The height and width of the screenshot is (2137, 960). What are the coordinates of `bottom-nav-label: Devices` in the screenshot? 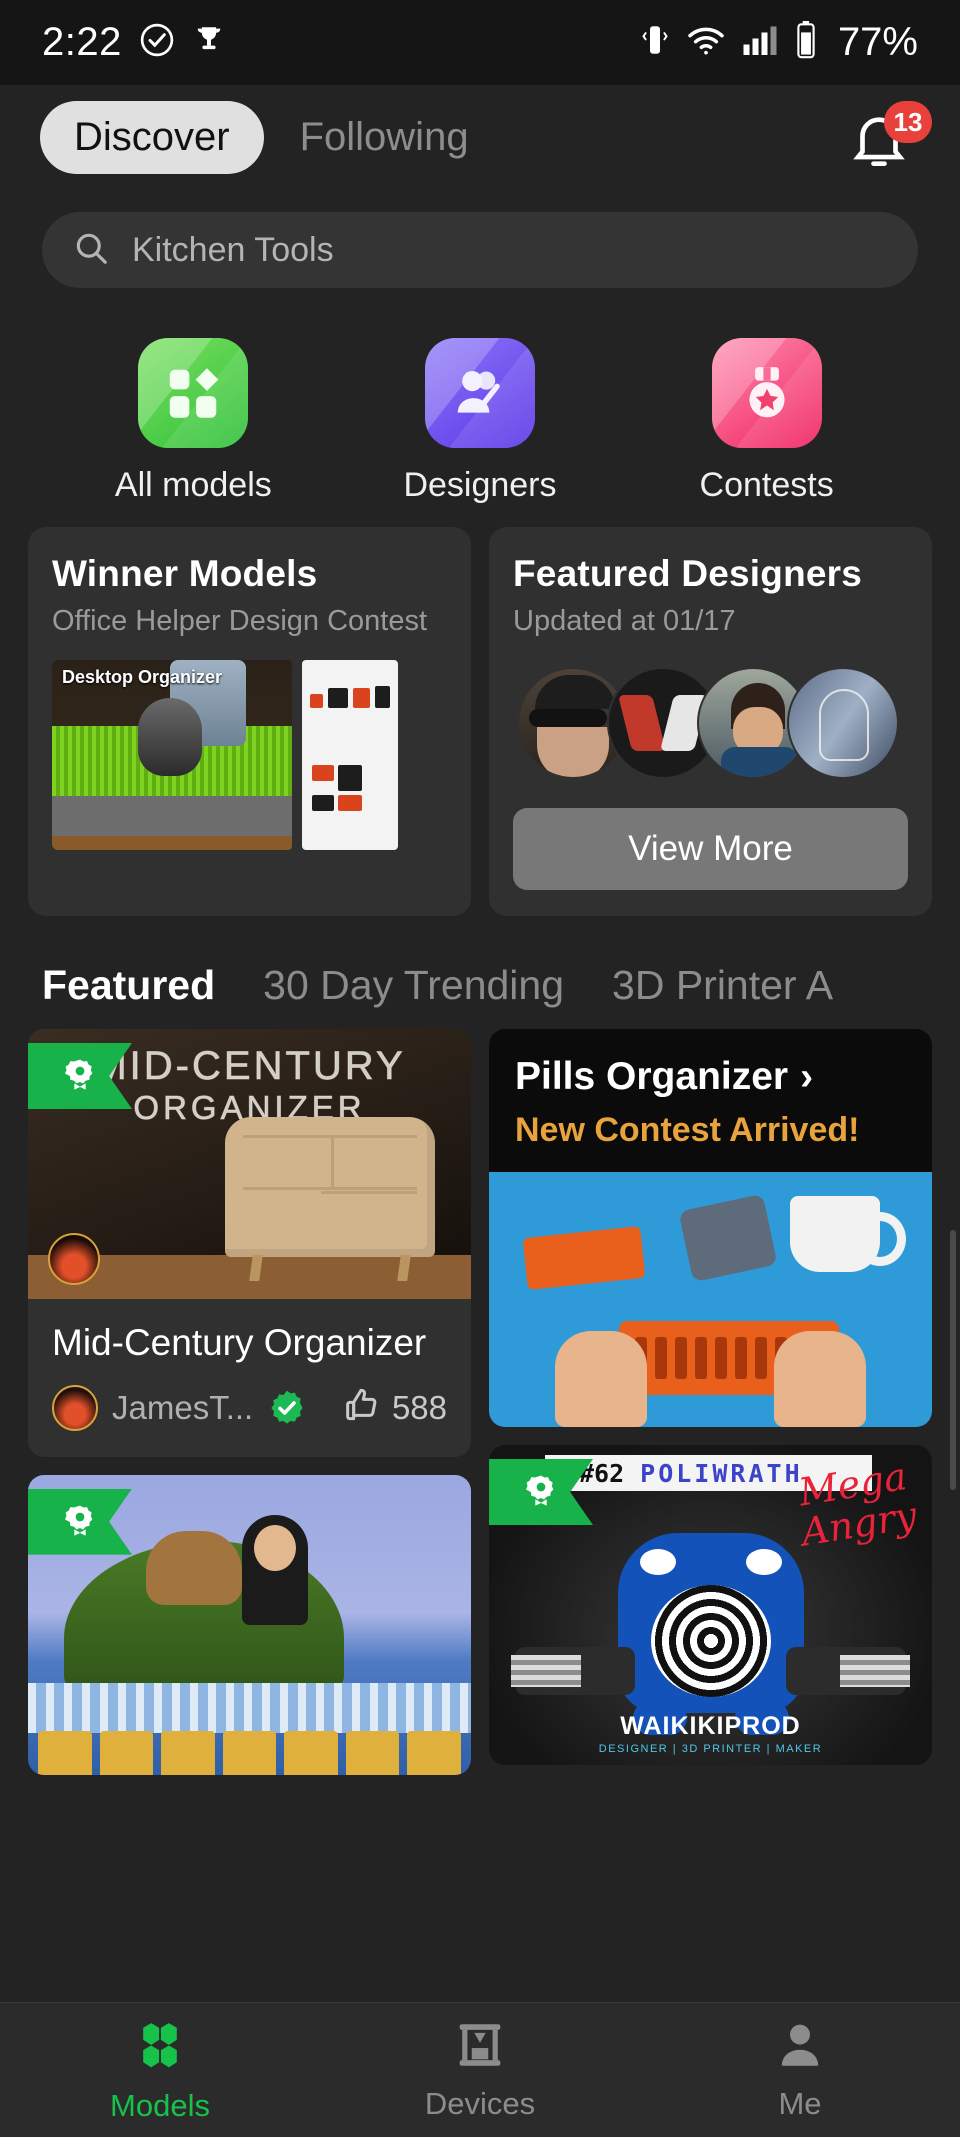 It's located at (480, 2103).